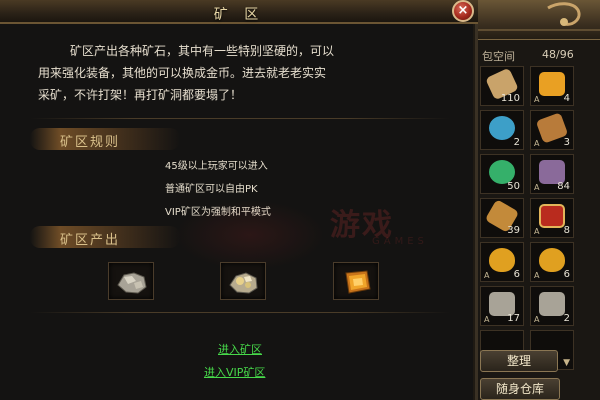 The image size is (600, 400). I want to click on inventory-slot: A 3, so click(552, 130).